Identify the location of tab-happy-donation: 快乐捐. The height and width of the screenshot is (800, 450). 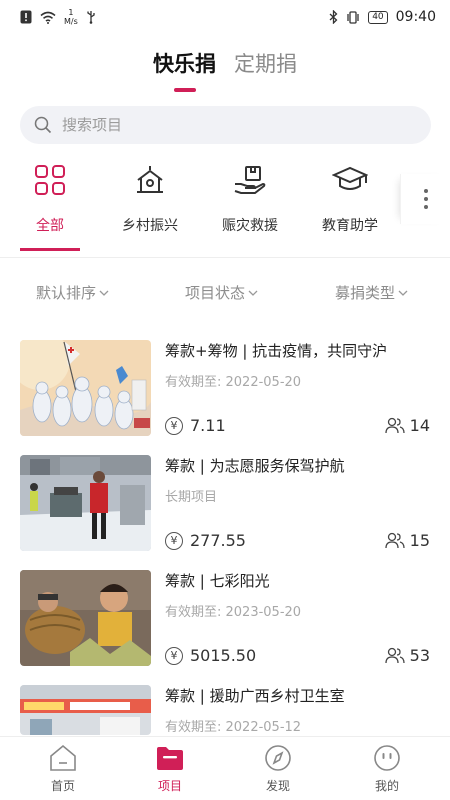
(184, 70).